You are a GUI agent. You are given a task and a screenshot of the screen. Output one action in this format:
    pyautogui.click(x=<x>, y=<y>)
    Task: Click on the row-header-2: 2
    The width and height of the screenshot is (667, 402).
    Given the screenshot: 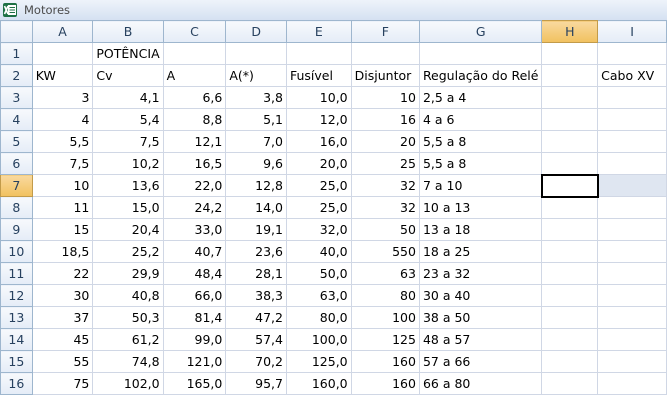 What is the action you would take?
    pyautogui.click(x=16, y=75)
    